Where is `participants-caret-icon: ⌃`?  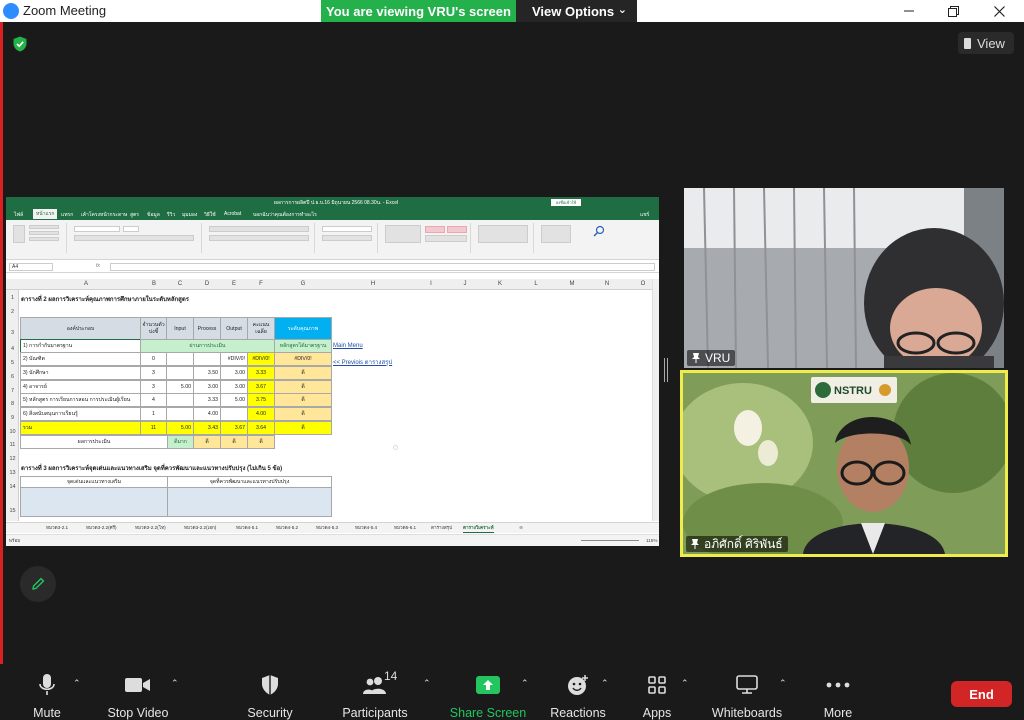
participants-caret-icon: ⌃ is located at coordinates (427, 683).